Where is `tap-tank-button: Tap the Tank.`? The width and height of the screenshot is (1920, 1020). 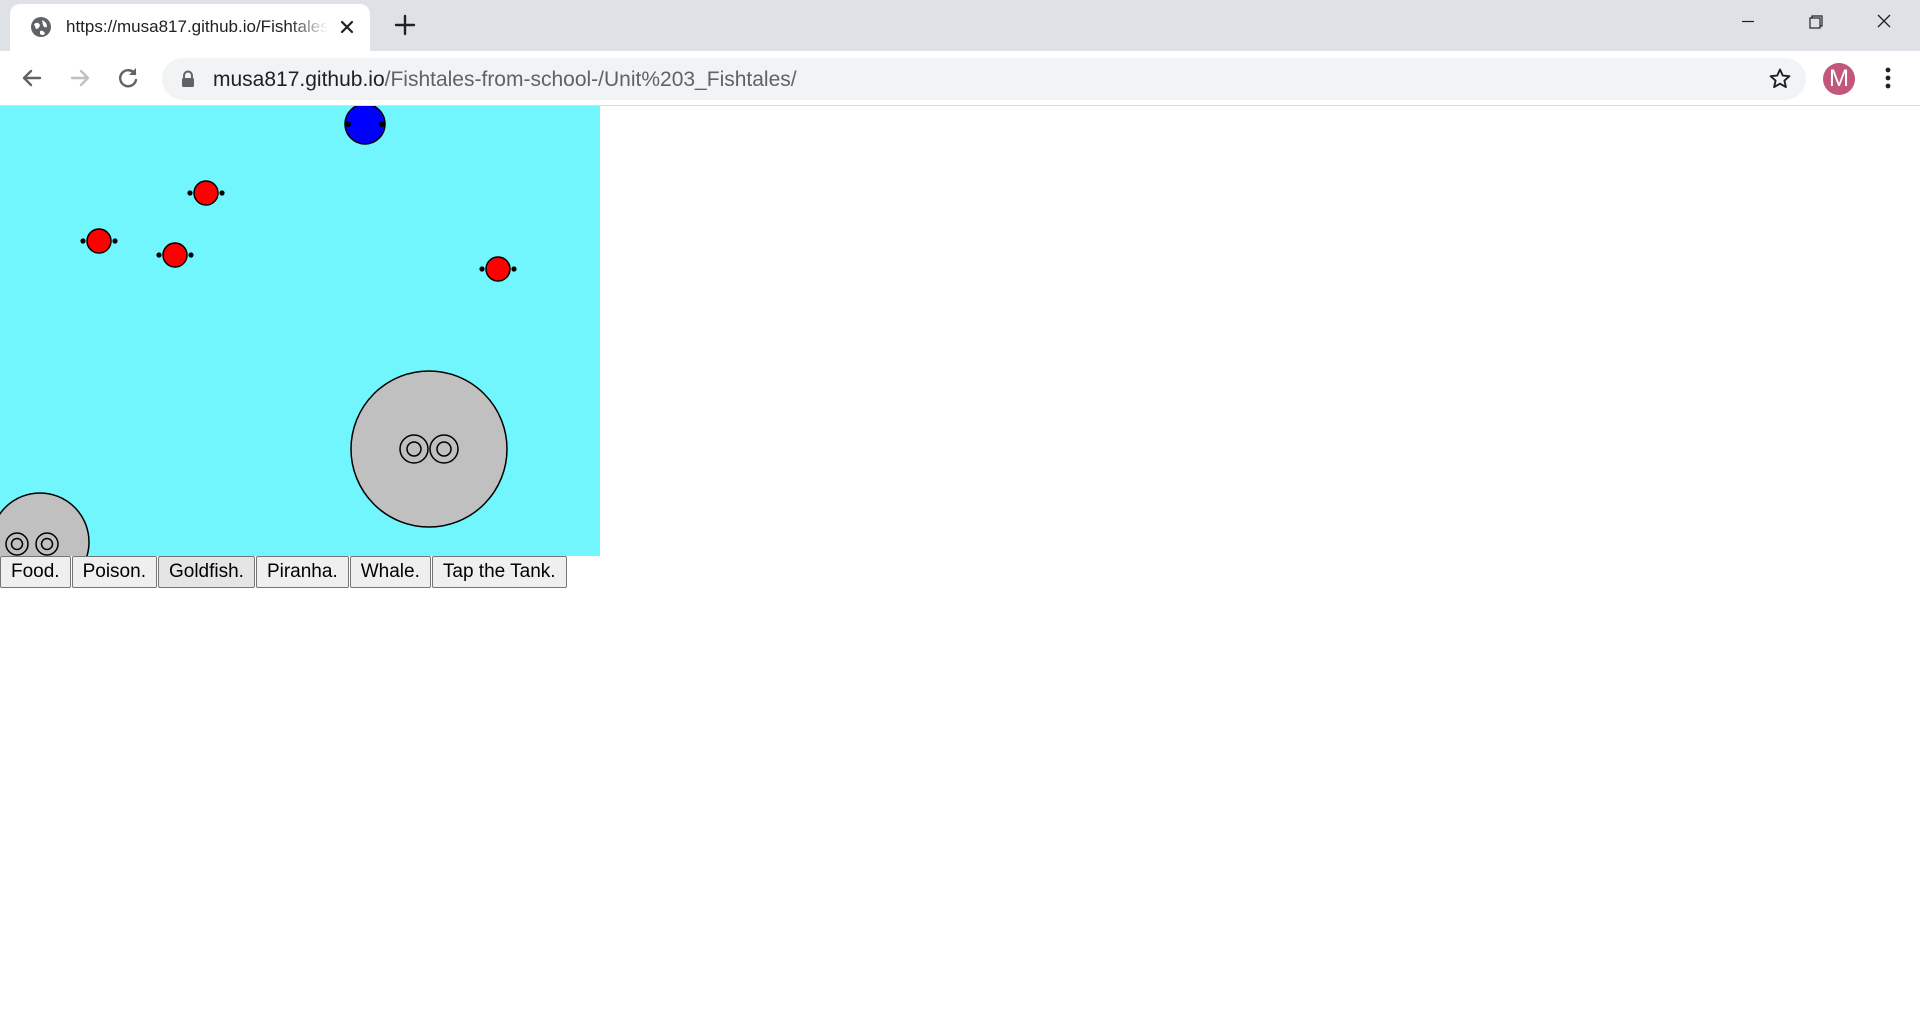
tap-tank-button: Tap the Tank. is located at coordinates (499, 572).